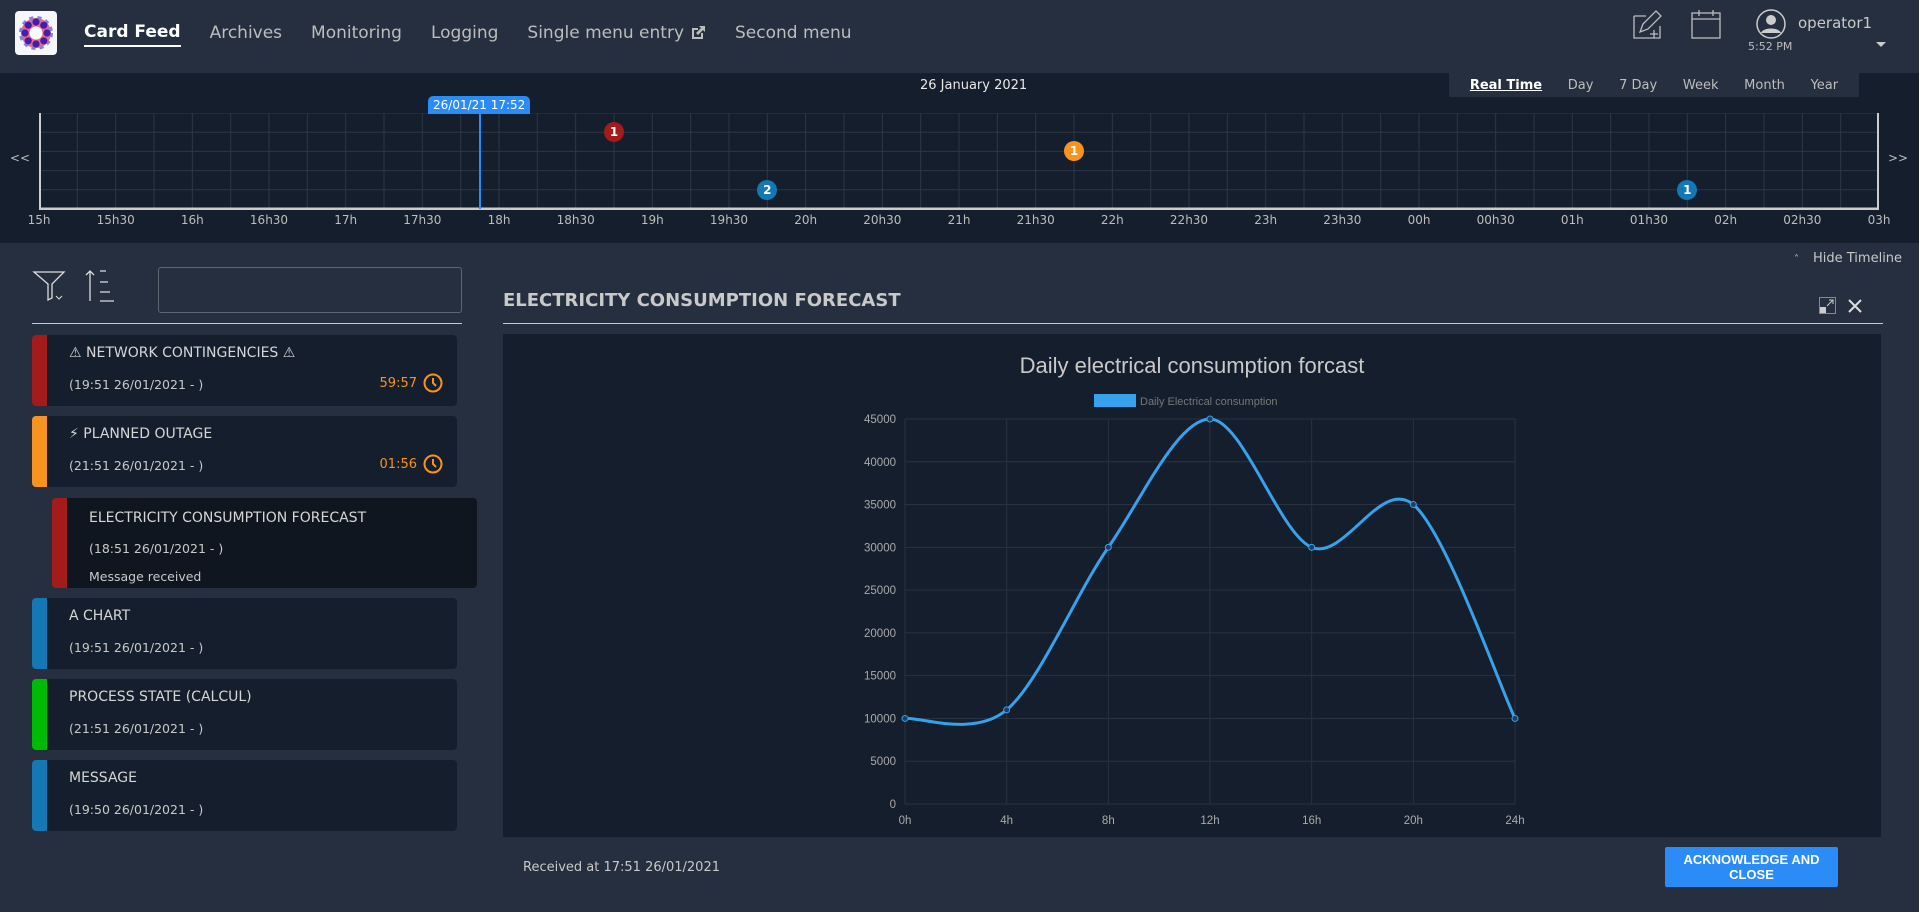 This screenshot has height=912, width=1919. What do you see at coordinates (652, 220) in the screenshot?
I see `timeline-x-label: 19h` at bounding box center [652, 220].